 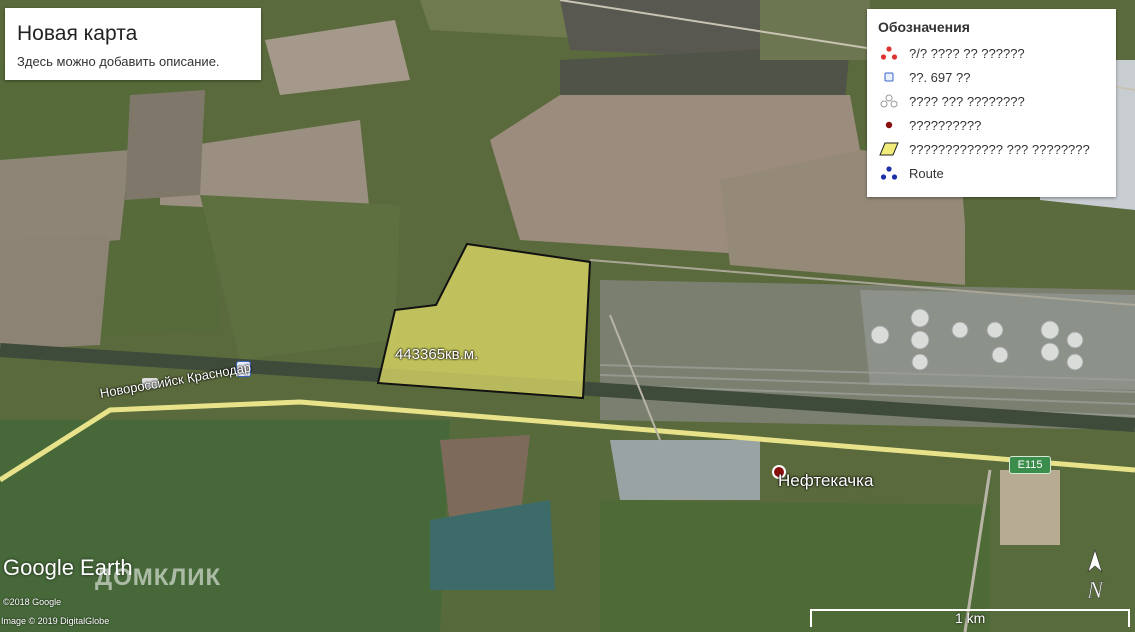 I want to click on red-dot-icon, so click(x=889, y=125).